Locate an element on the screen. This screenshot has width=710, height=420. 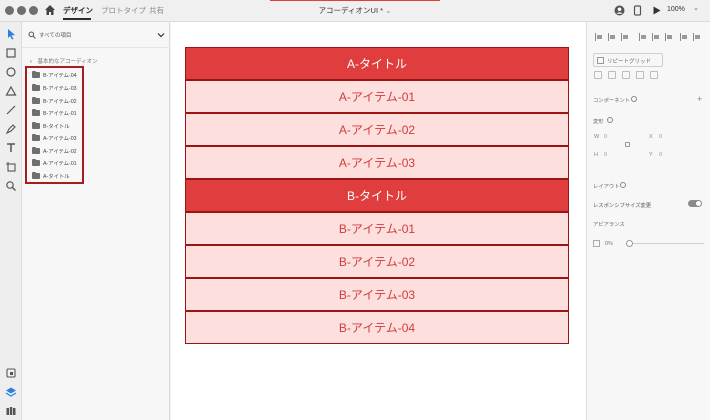
user-icon is located at coordinates (619, 10).